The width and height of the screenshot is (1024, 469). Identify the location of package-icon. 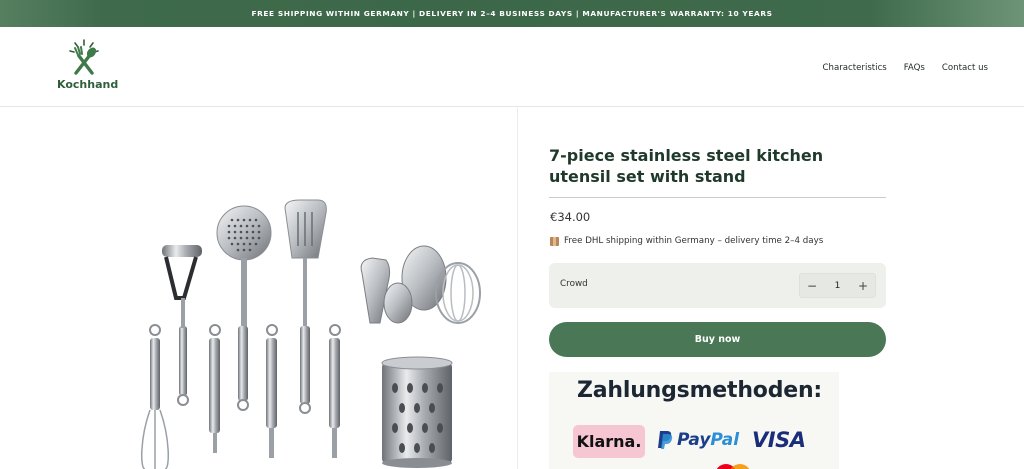
(554, 241).